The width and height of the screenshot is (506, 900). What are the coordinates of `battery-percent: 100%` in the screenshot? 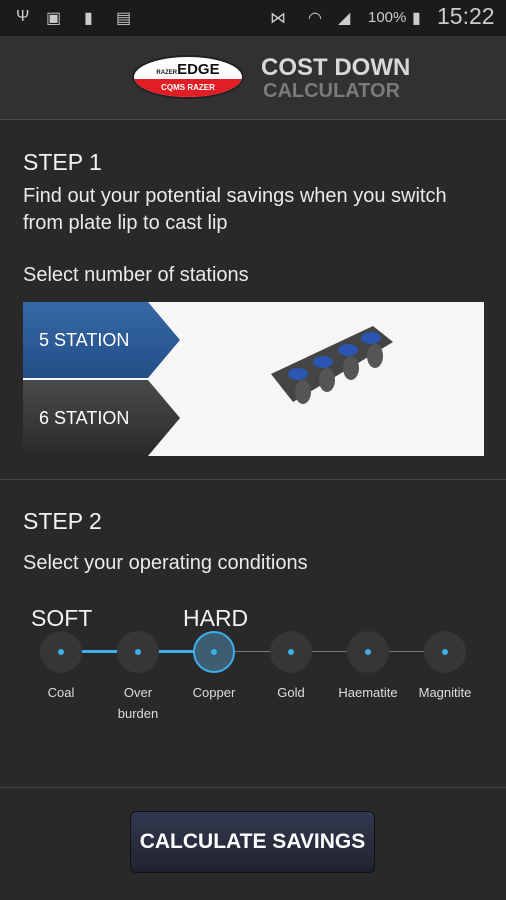 It's located at (387, 17).